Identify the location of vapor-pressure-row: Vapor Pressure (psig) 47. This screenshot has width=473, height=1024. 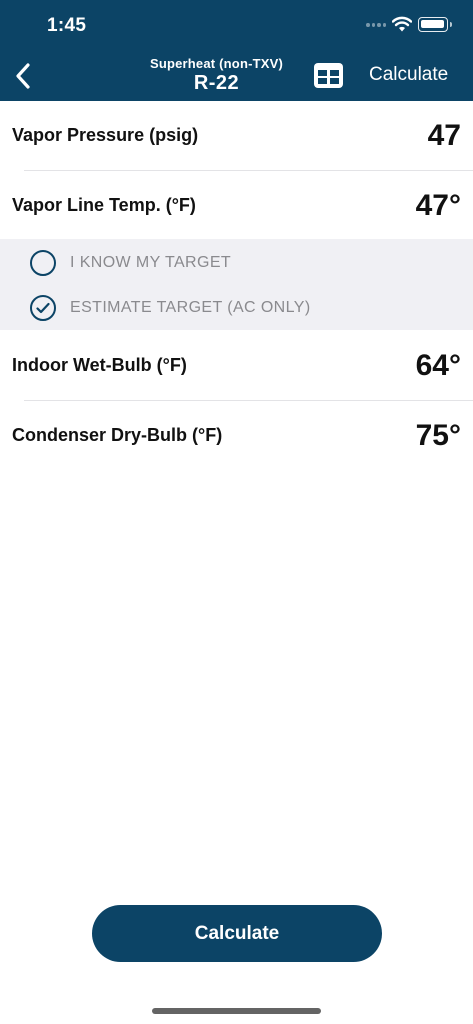
(236, 135).